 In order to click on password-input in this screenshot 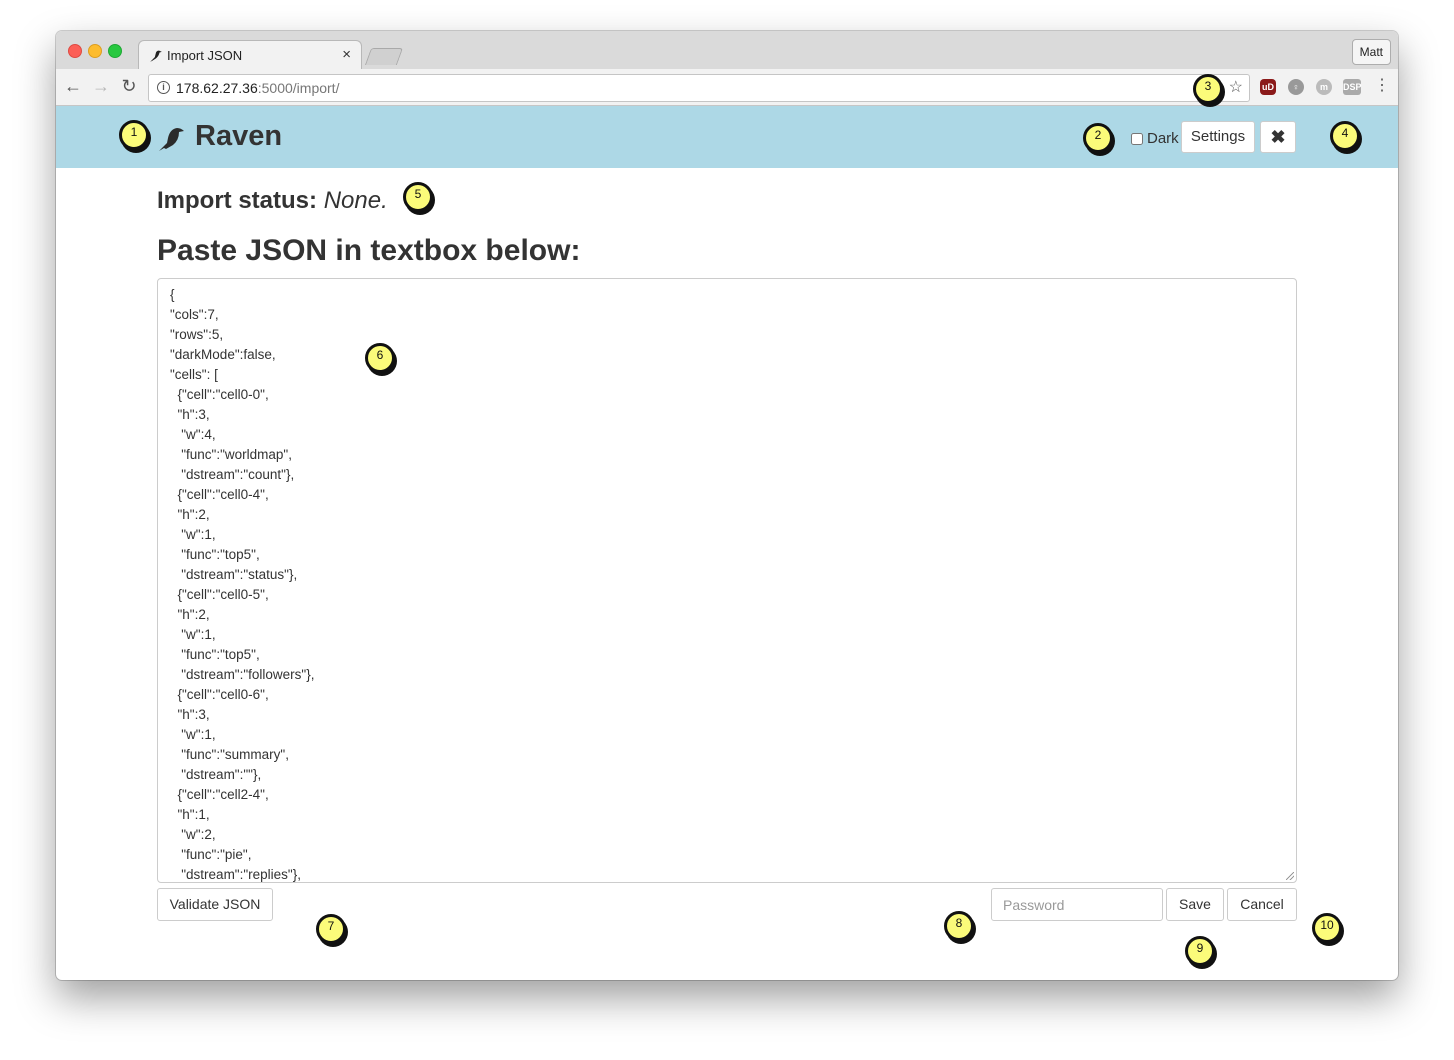, I will do `click(1077, 904)`.